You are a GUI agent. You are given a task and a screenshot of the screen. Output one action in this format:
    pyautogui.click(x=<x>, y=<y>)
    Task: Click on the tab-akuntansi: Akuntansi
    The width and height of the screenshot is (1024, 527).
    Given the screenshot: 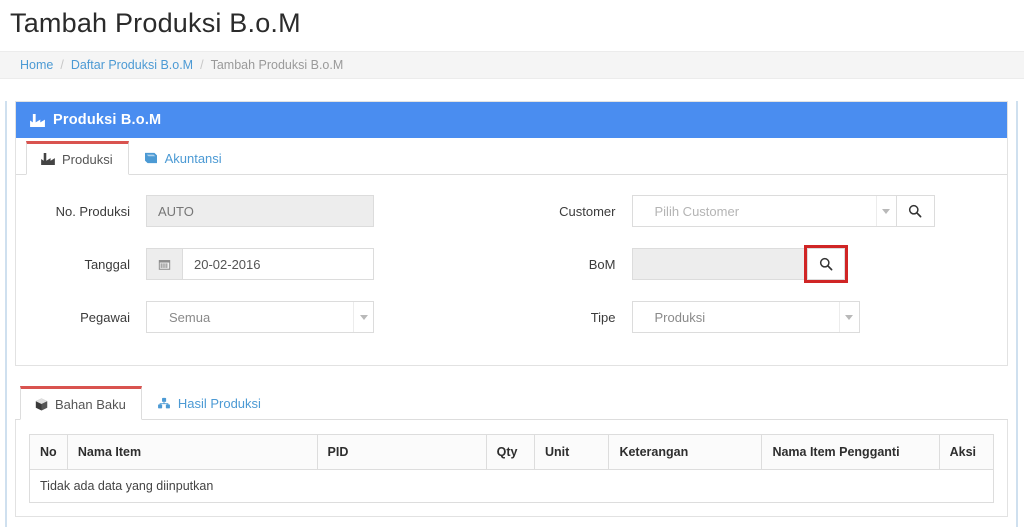 What is the action you would take?
    pyautogui.click(x=183, y=158)
    